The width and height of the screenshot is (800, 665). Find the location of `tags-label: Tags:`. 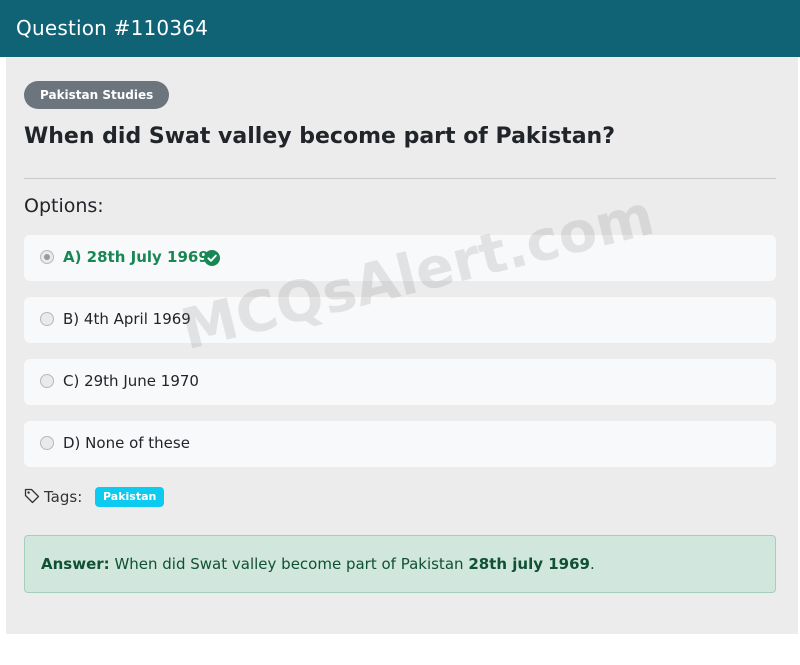

tags-label: Tags: is located at coordinates (63, 497).